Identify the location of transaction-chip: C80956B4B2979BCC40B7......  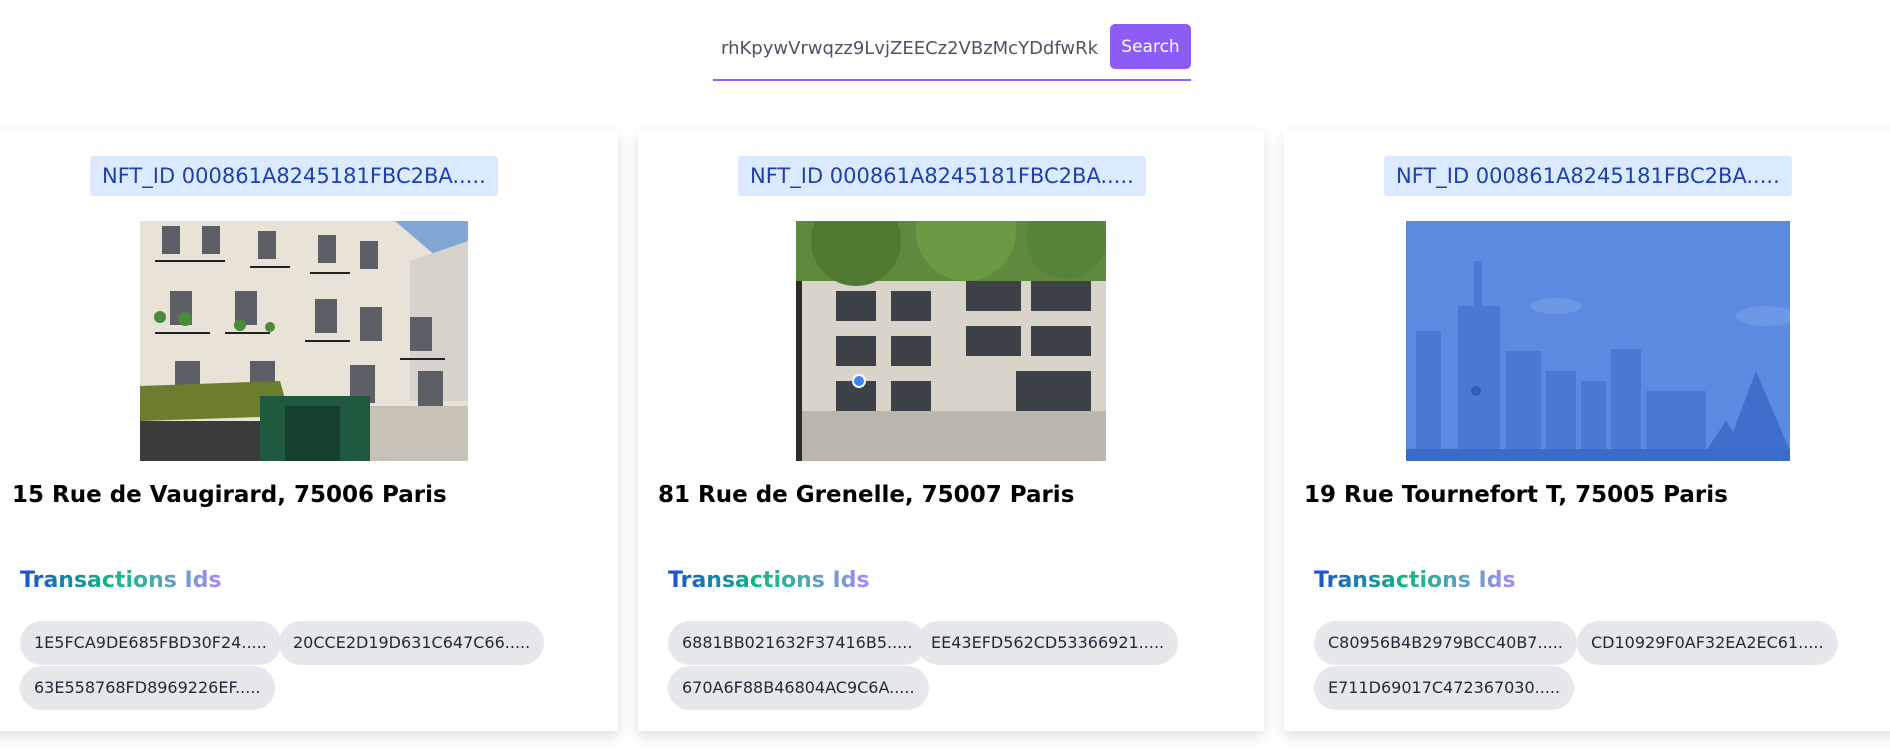
(1445, 643).